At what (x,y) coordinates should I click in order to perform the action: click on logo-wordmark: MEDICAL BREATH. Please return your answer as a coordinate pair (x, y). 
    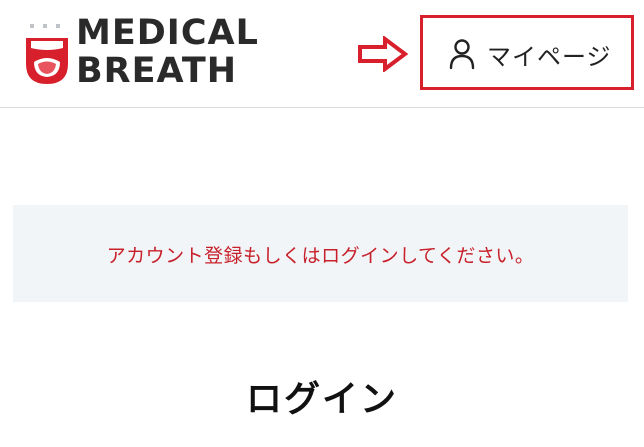
    Looking at the image, I should click on (167, 52).